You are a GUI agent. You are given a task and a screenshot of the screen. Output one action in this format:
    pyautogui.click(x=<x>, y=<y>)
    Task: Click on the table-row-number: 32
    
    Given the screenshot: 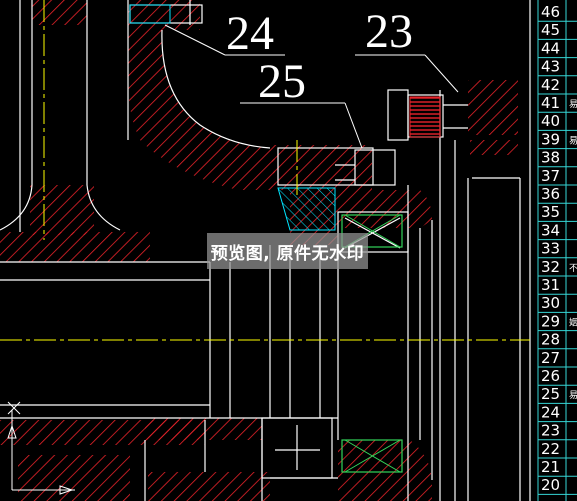 What is the action you would take?
    pyautogui.click(x=550, y=267)
    